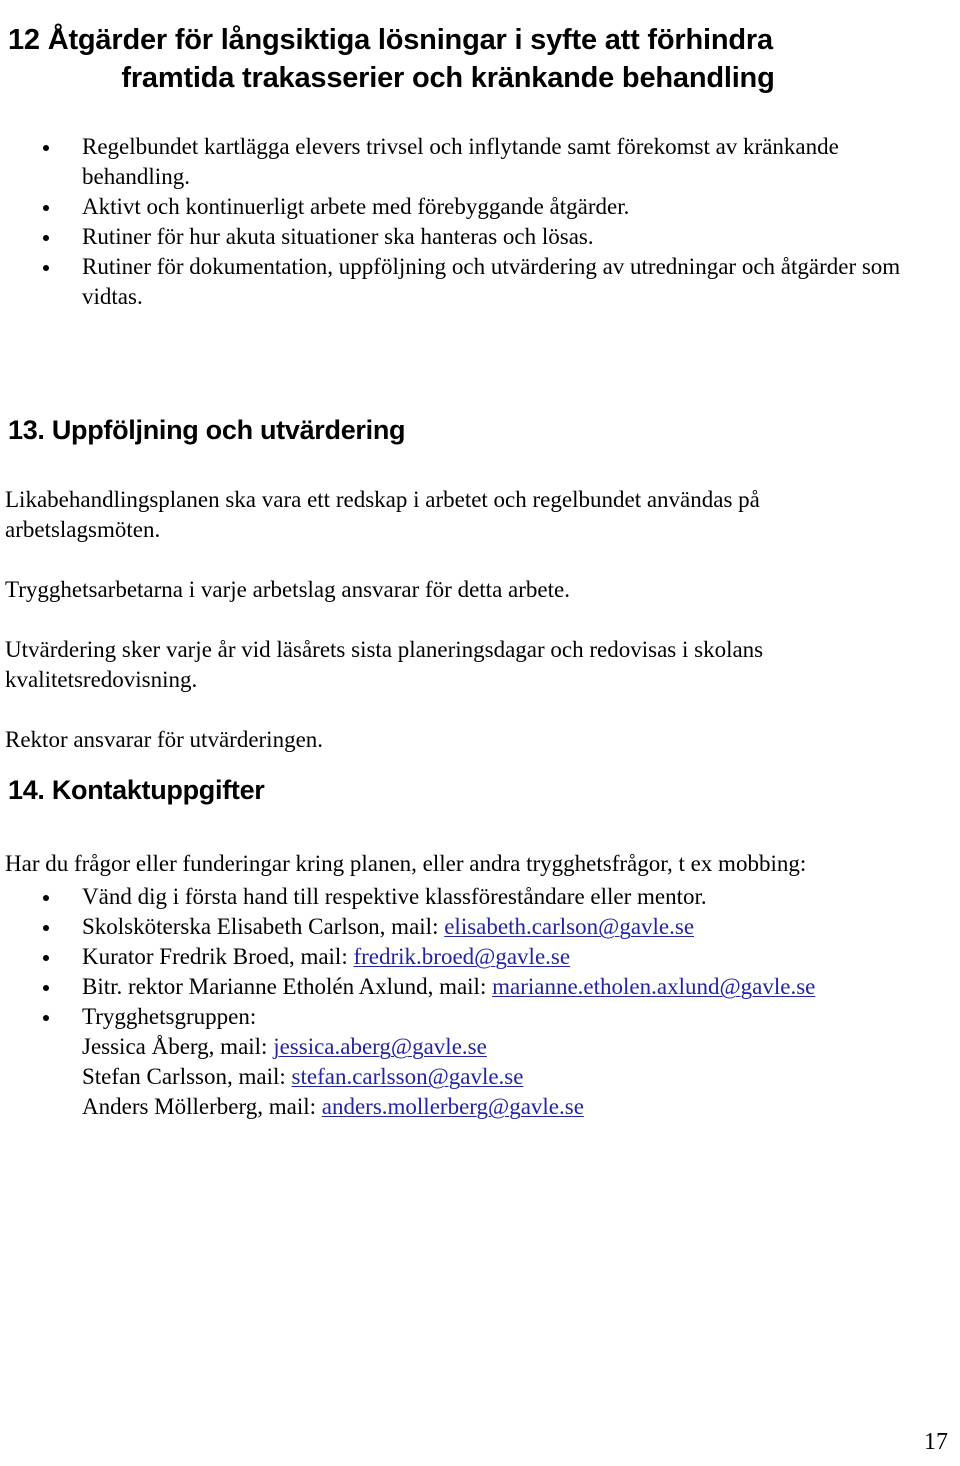 The image size is (960, 1466). Describe the element at coordinates (202, 1106) in the screenshot. I see `group-member-name: Anders Möllerberg, mail:` at that location.